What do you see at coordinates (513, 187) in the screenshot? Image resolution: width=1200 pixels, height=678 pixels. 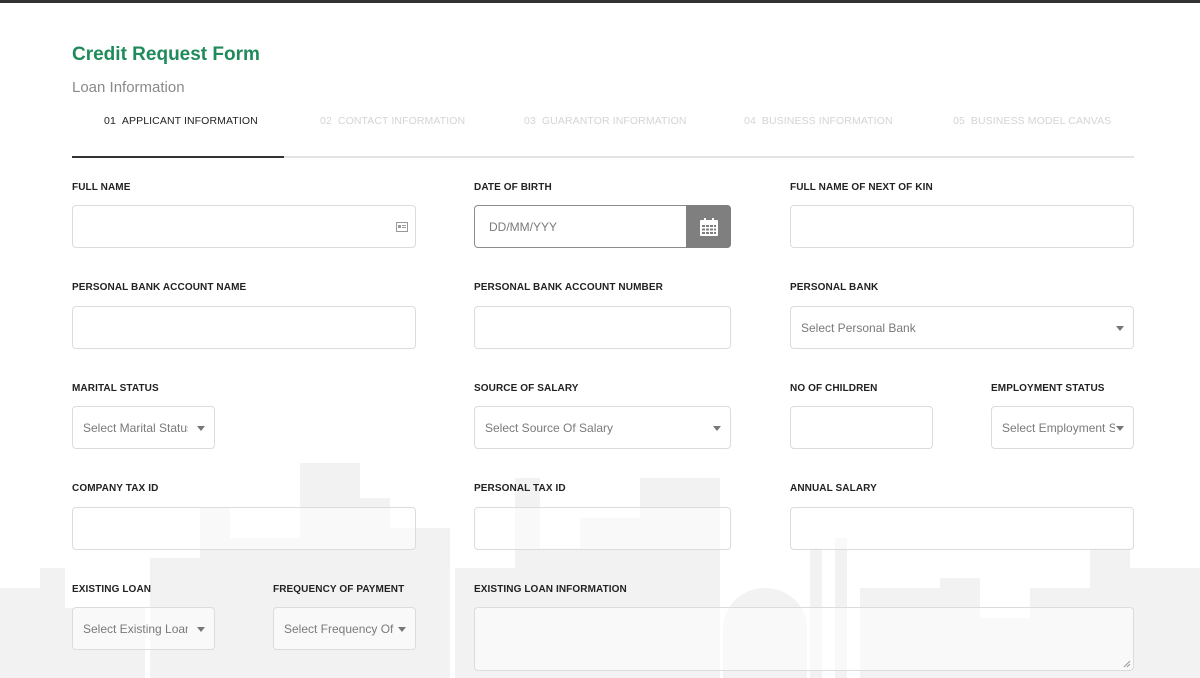 I see `date-of-birth-label: DATE OF BIRTH` at bounding box center [513, 187].